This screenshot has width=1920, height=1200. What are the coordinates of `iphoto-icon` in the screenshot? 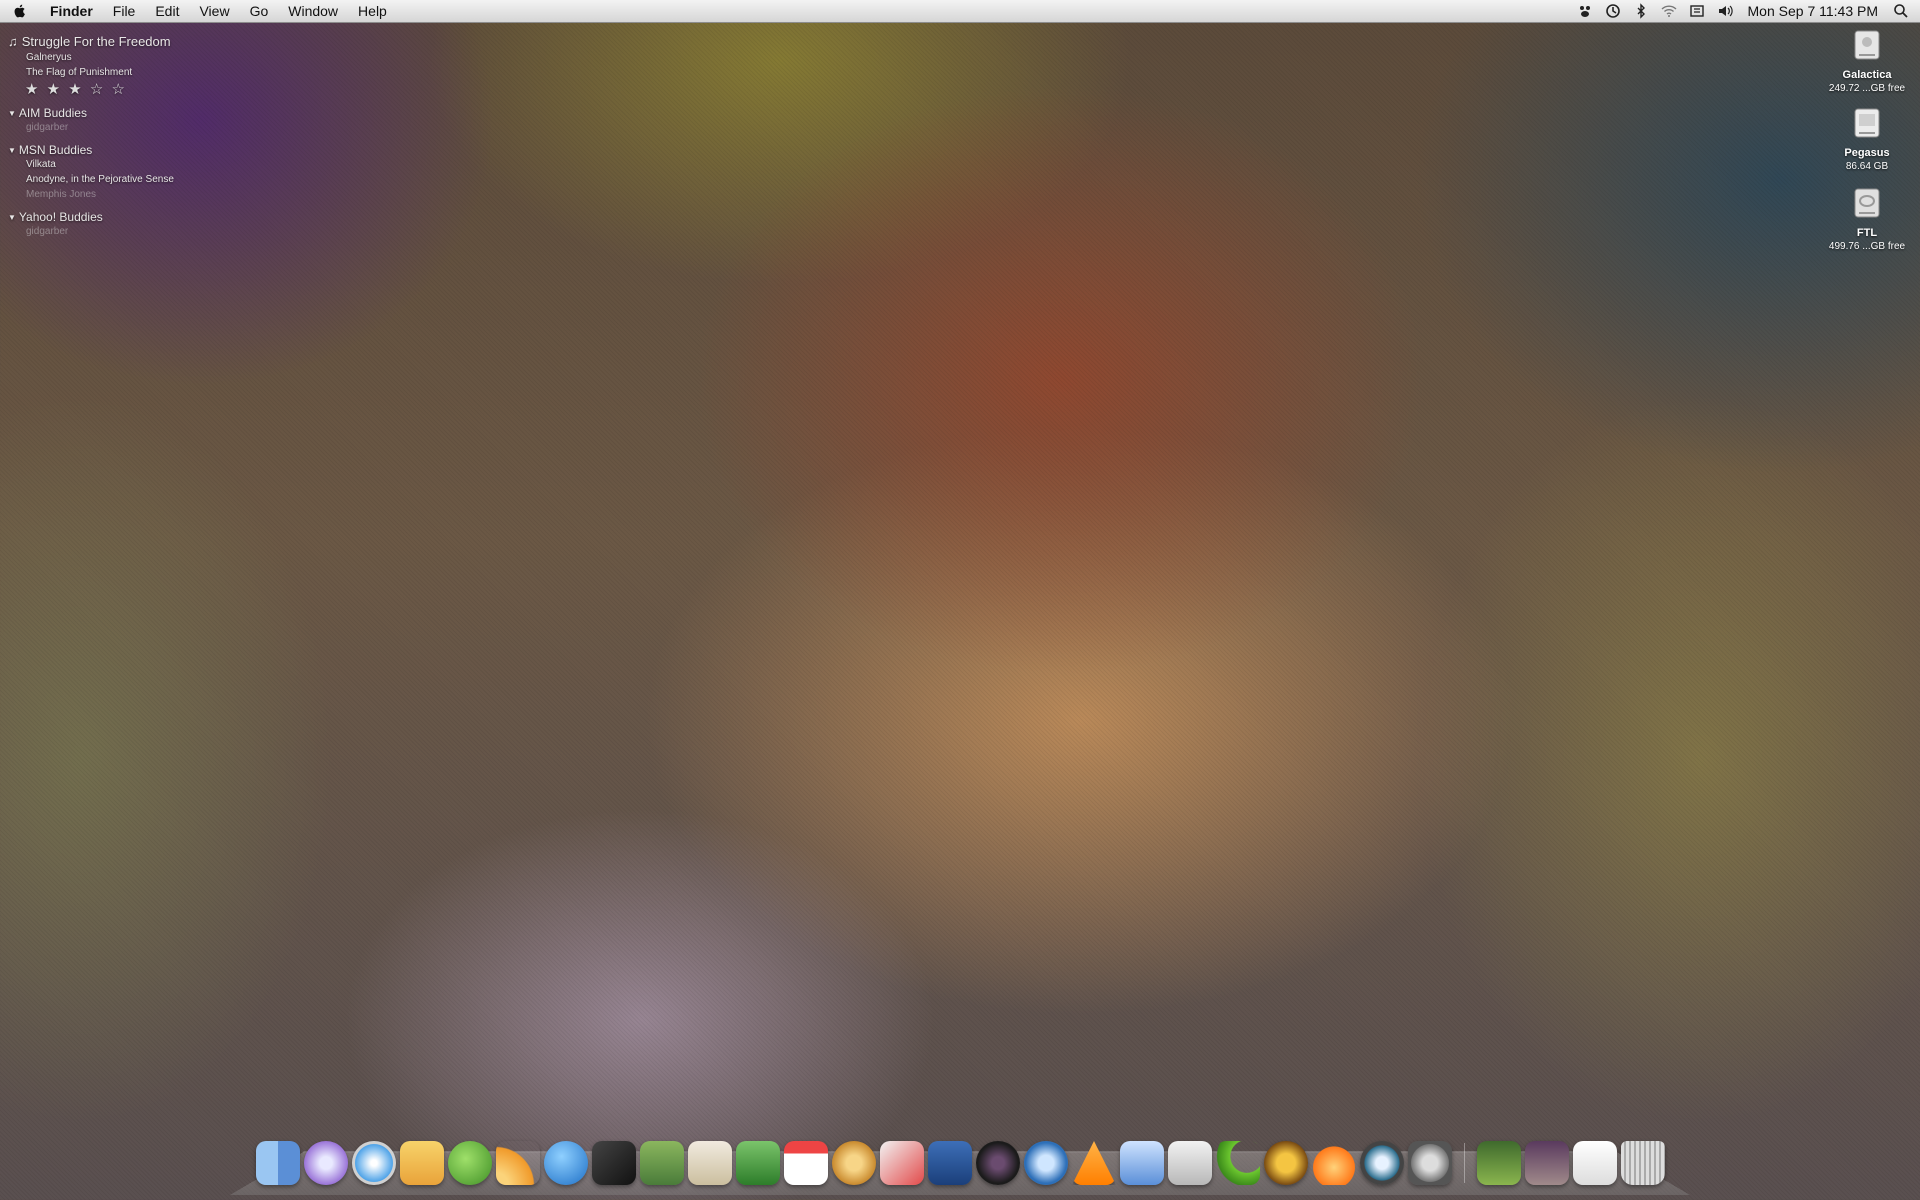 It's located at (662, 1163).